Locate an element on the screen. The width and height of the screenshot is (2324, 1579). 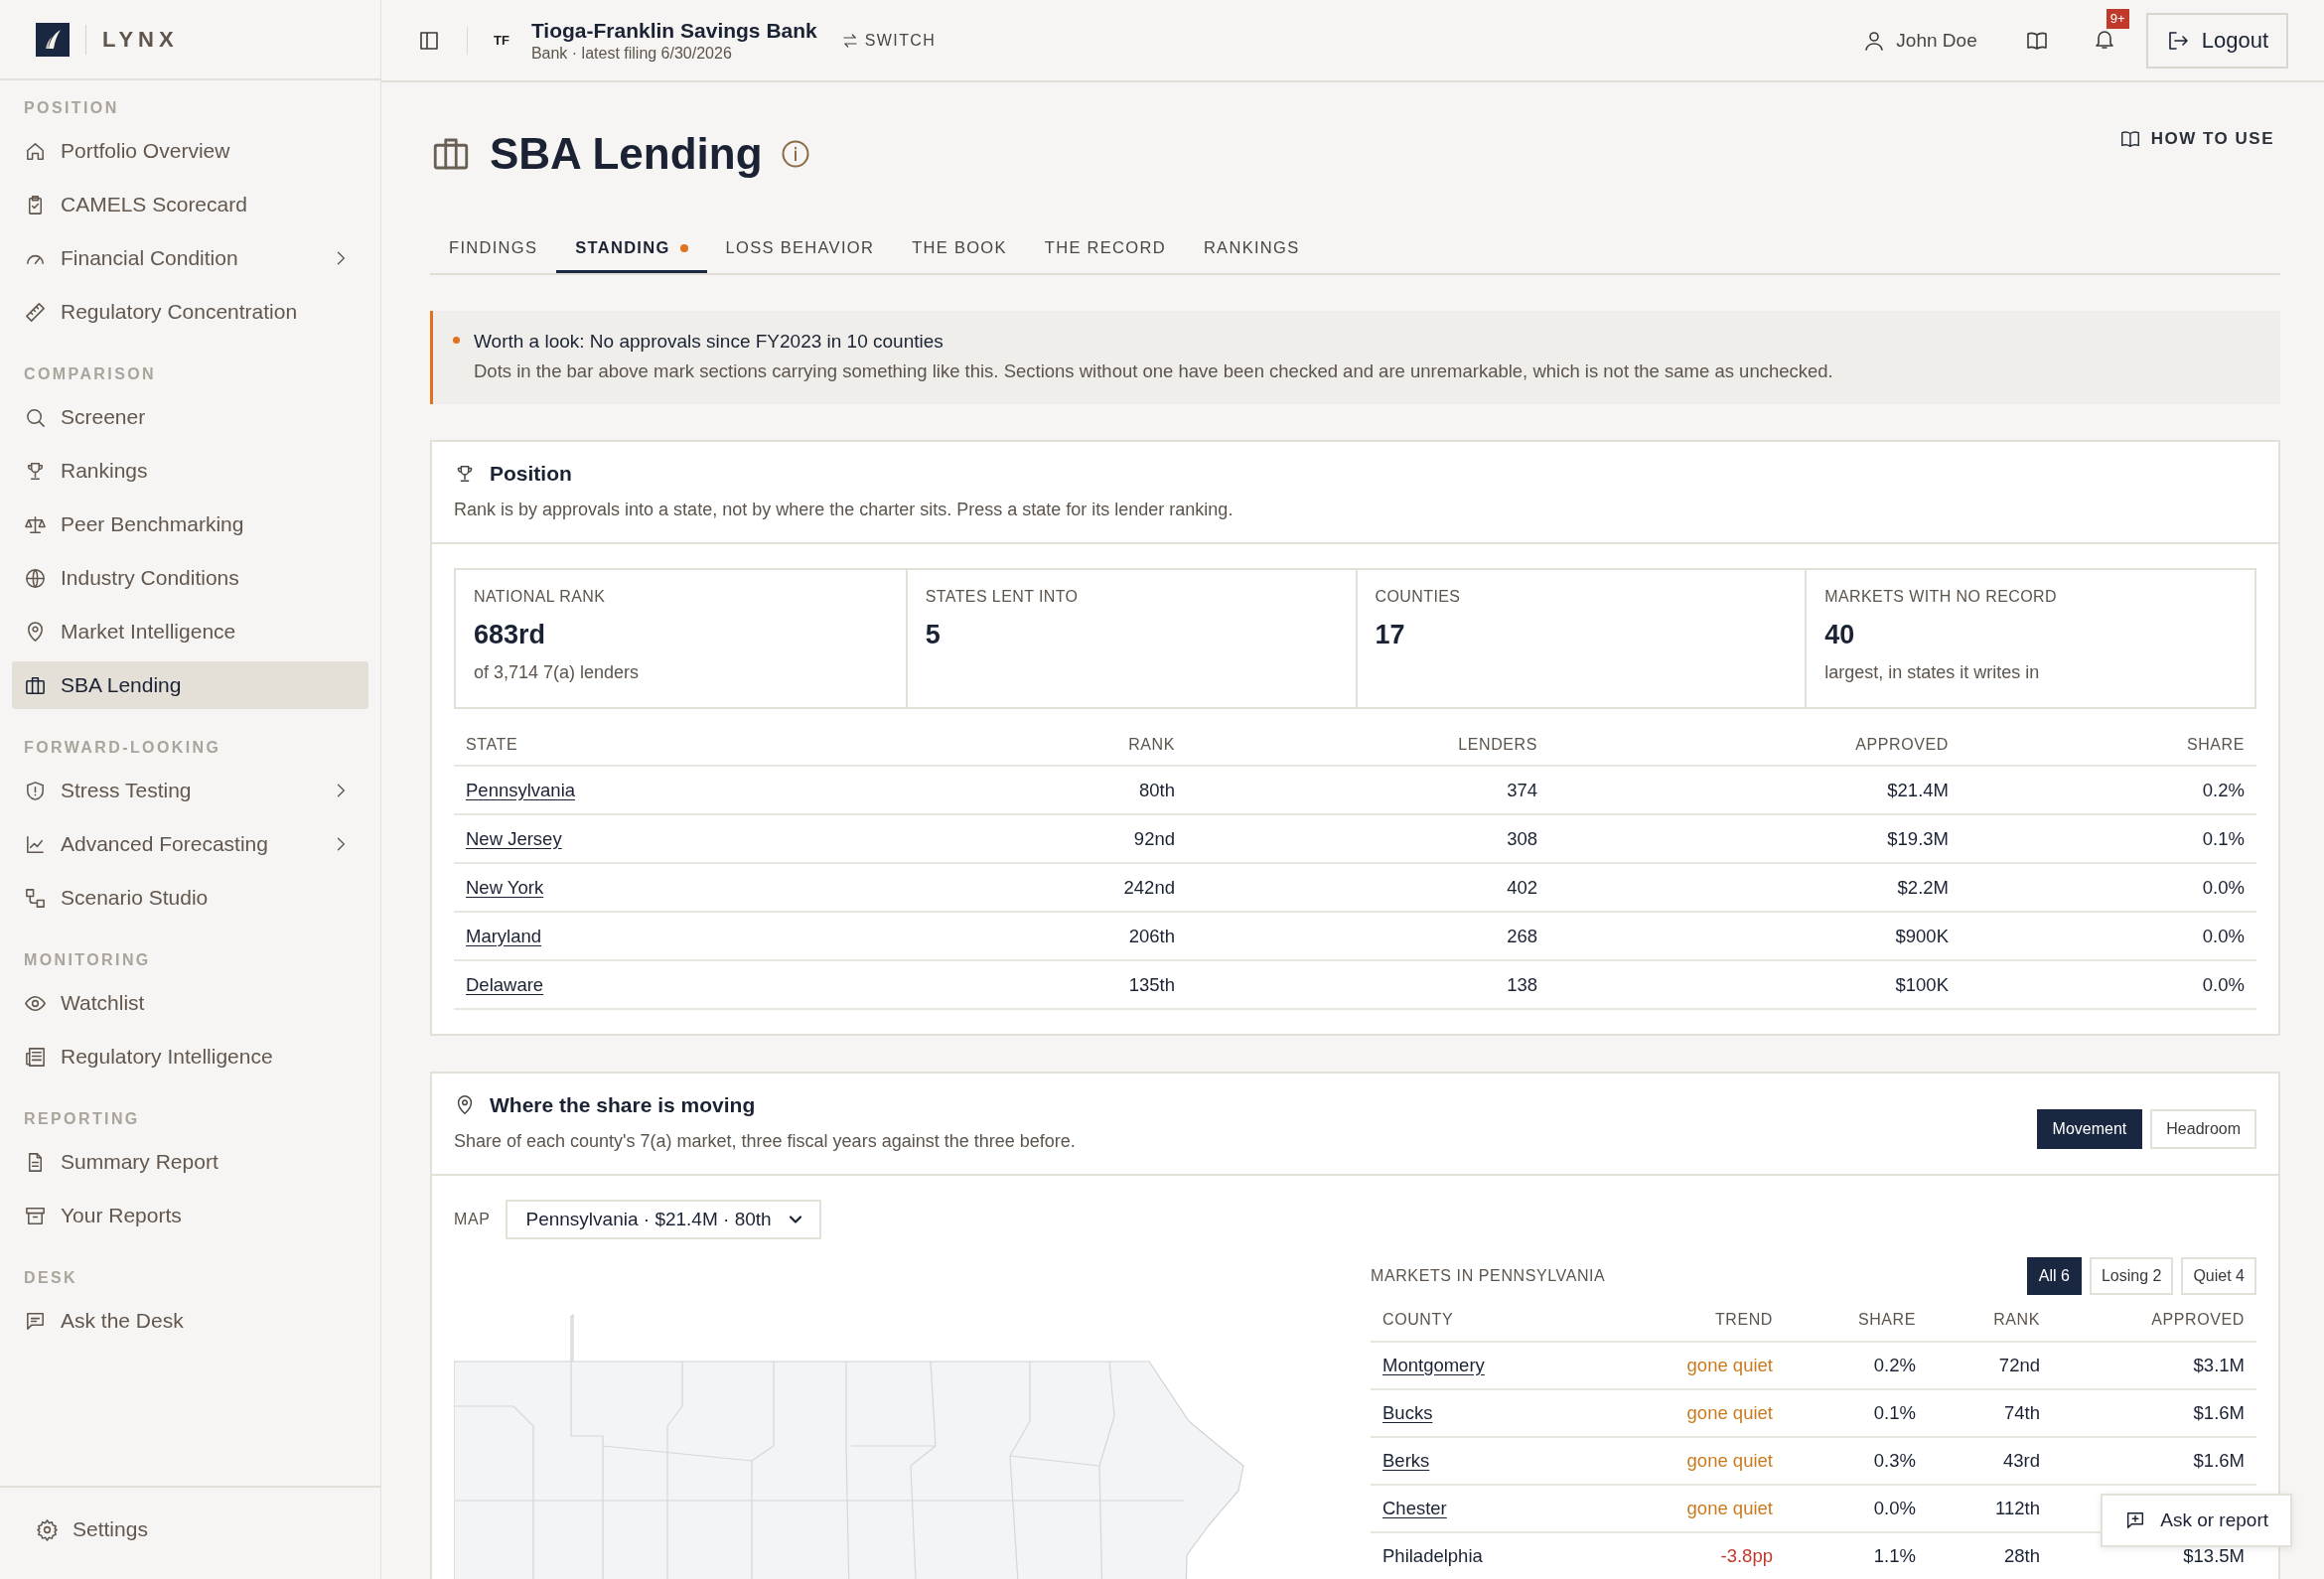
nav-item: Stress Testing is located at coordinates (190, 790).